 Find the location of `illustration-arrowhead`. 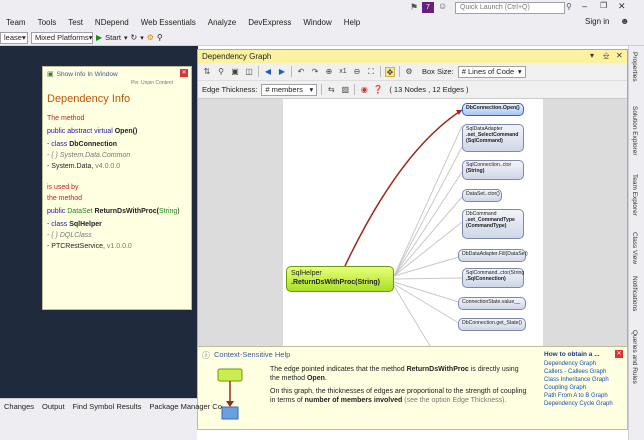

illustration-arrowhead is located at coordinates (230, 404).